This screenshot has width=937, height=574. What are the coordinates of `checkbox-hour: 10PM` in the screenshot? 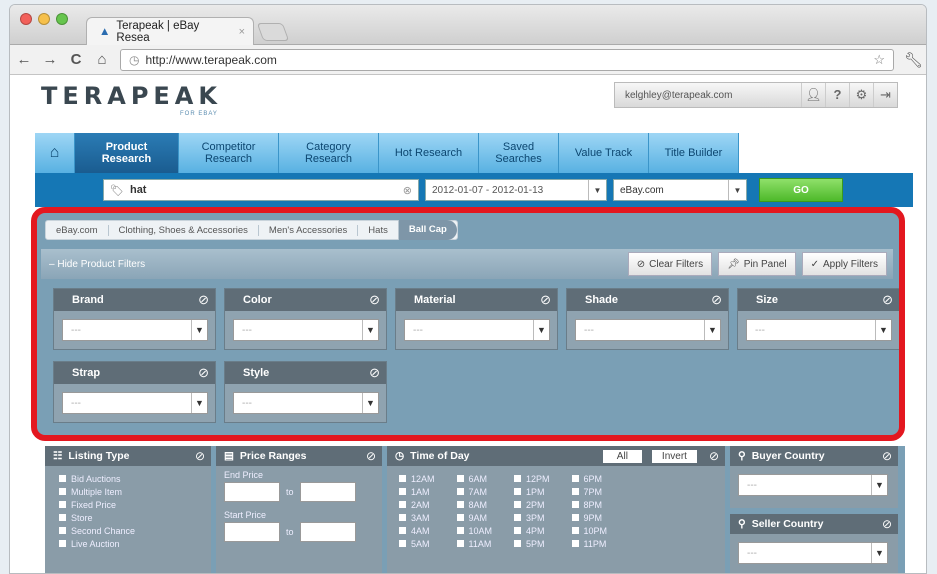 It's located at (589, 530).